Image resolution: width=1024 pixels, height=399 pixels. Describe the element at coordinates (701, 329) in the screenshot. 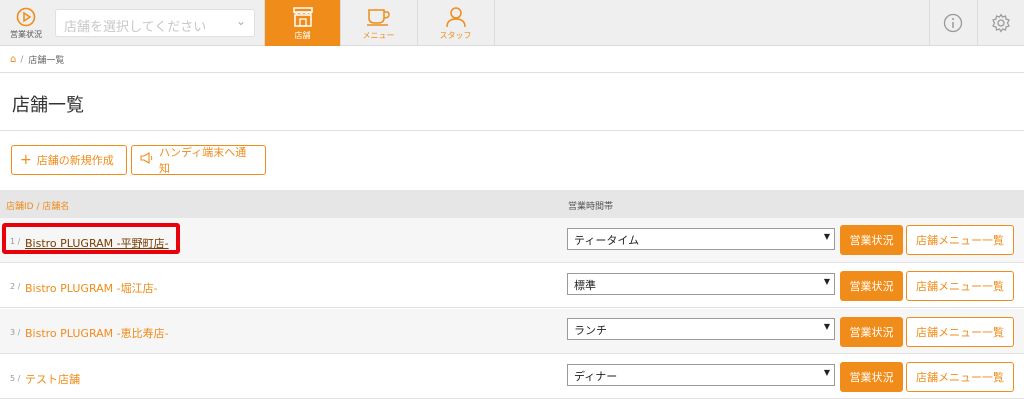

I see `business-time-select: ランチ ▼` at that location.